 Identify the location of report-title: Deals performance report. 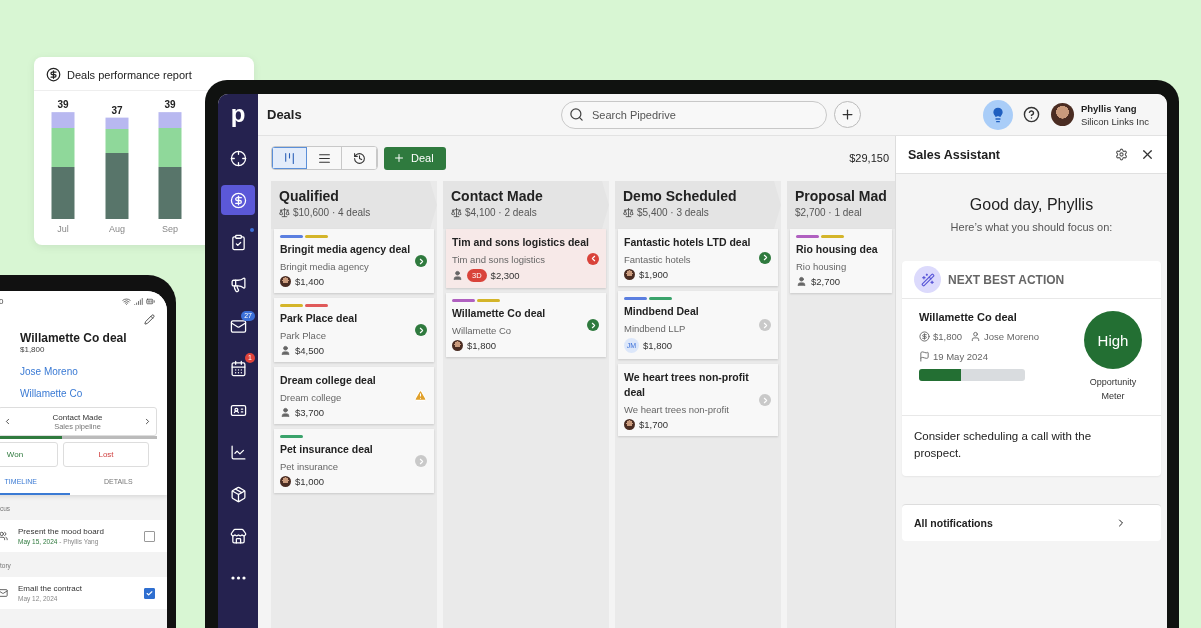
(129, 74).